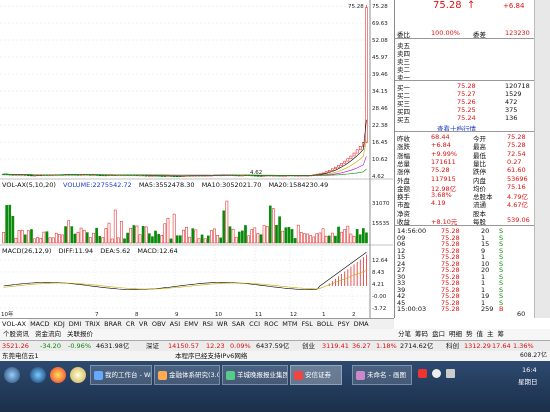 The image size is (550, 412). What do you see at coordinates (529, 370) in the screenshot?
I see `clock-time: 16:4` at bounding box center [529, 370].